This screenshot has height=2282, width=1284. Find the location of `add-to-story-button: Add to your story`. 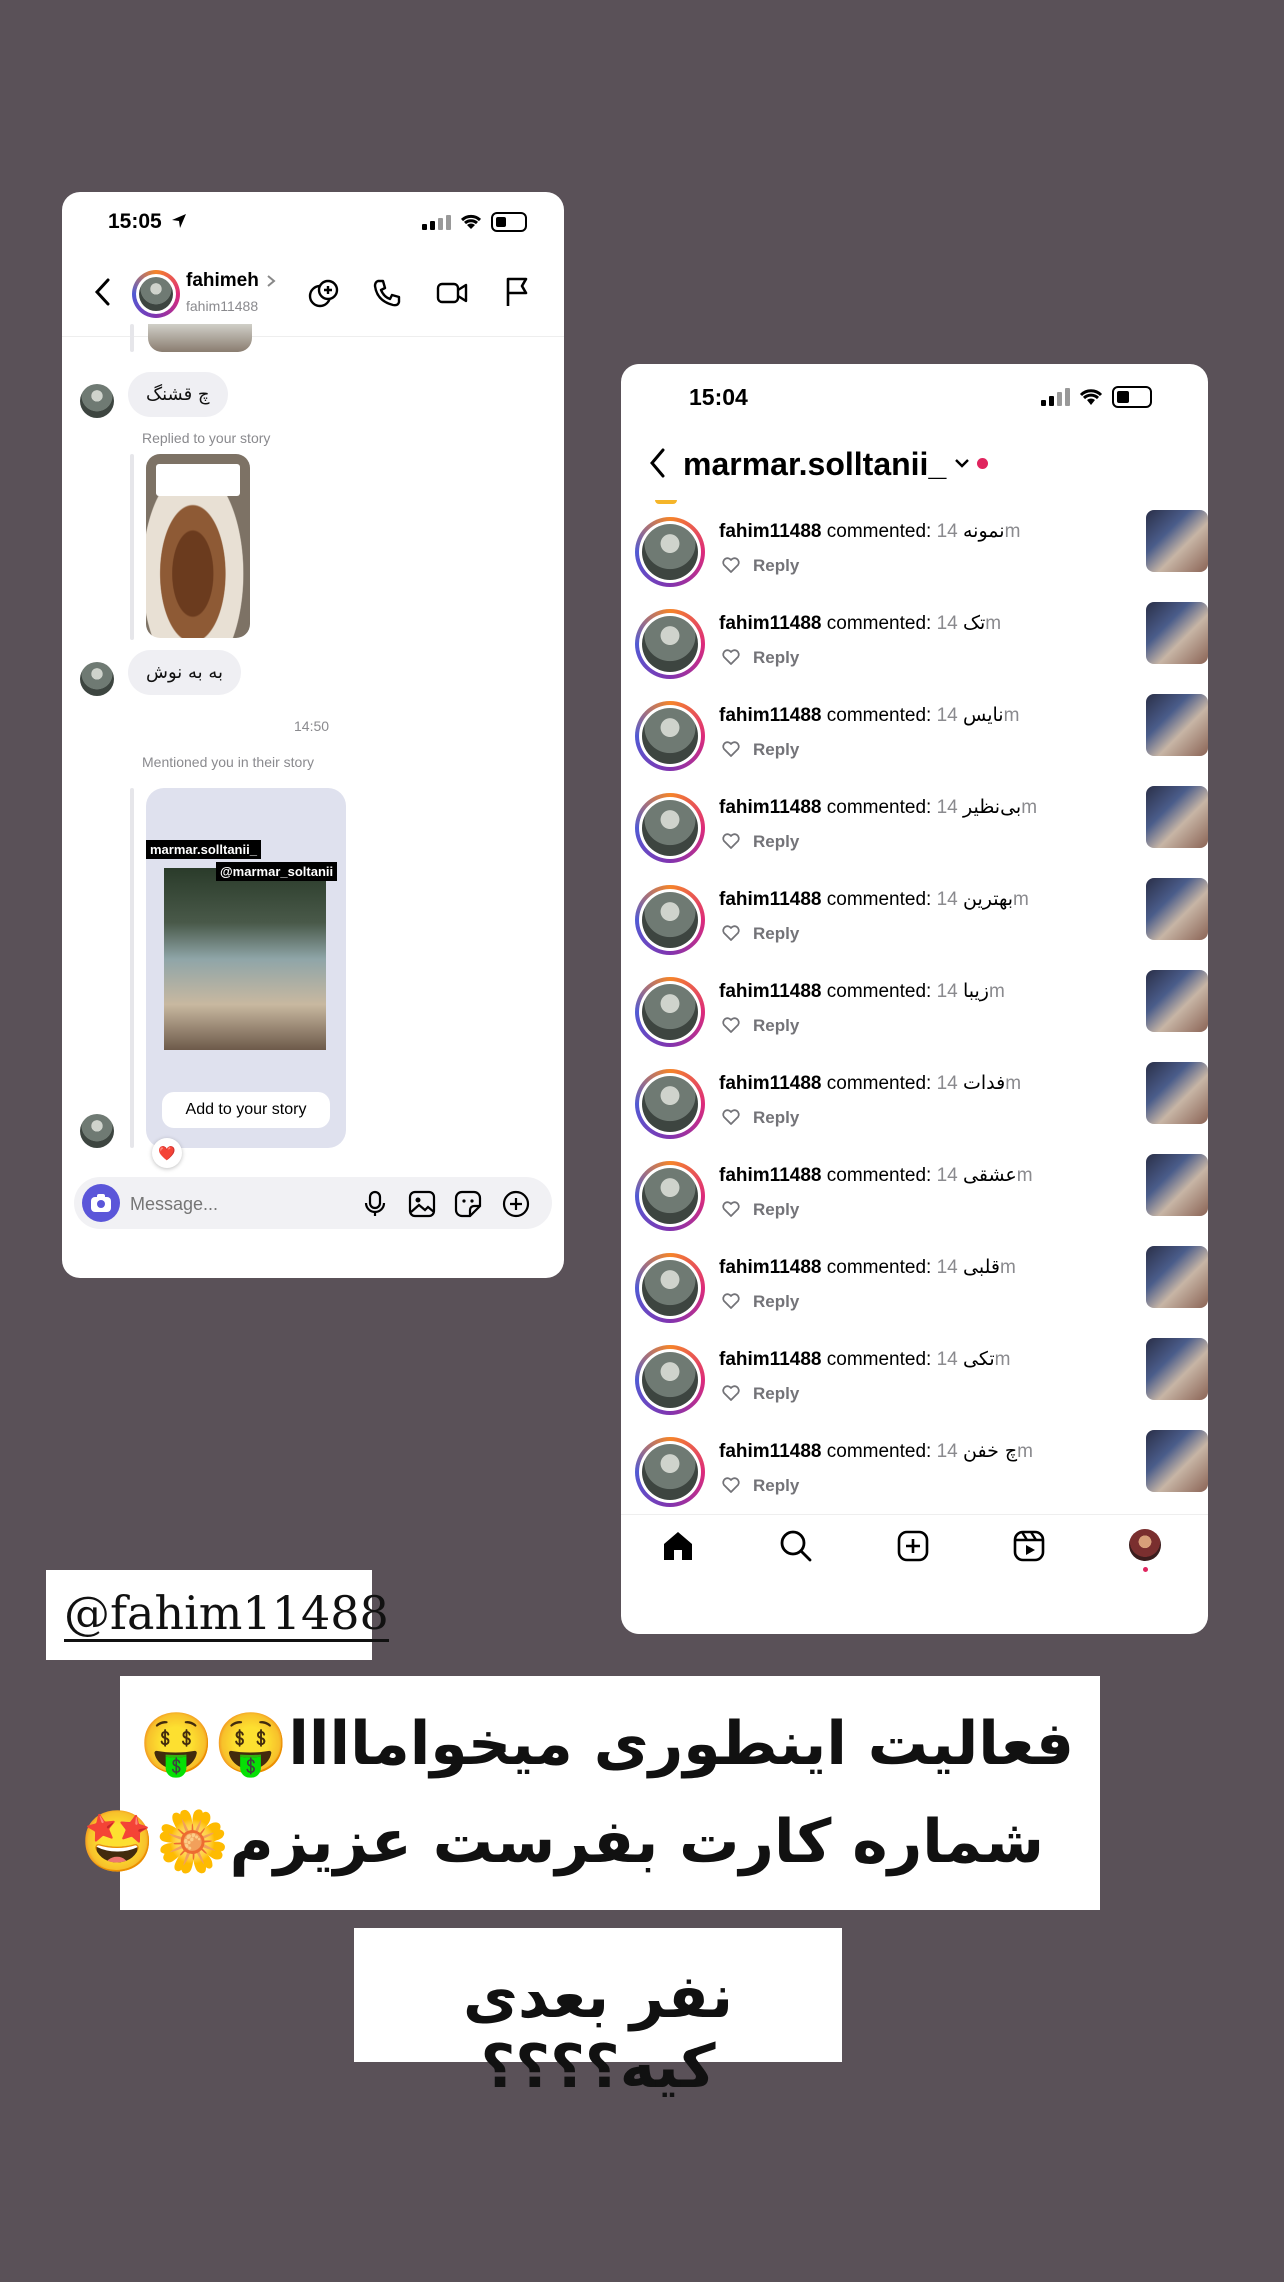

add-to-story-button: Add to your story is located at coordinates (246, 1110).